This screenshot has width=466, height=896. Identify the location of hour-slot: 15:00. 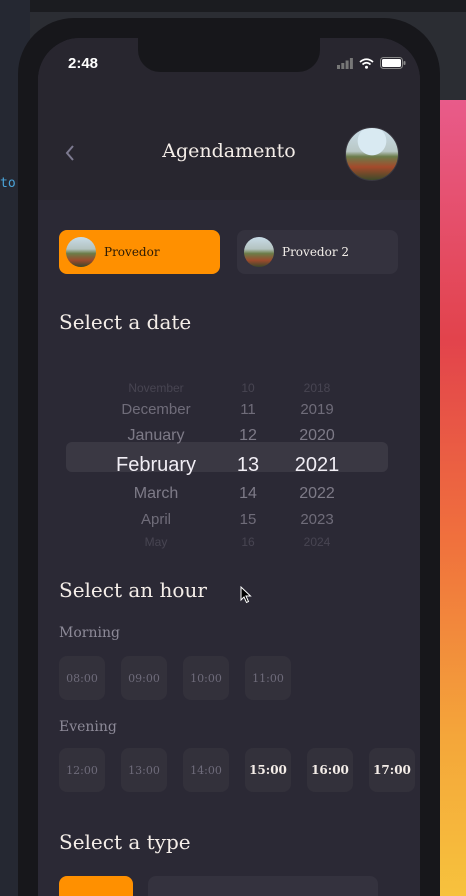
(268, 770).